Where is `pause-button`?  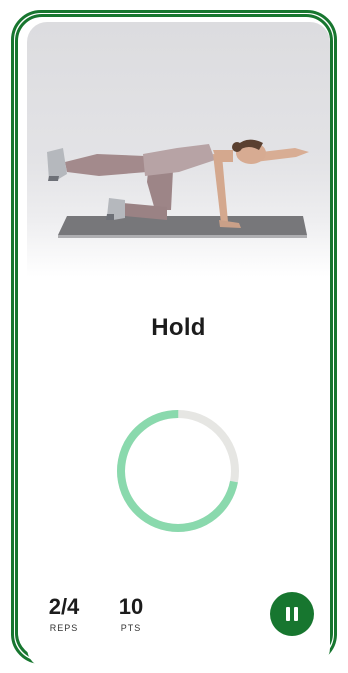 pause-button is located at coordinates (292, 614).